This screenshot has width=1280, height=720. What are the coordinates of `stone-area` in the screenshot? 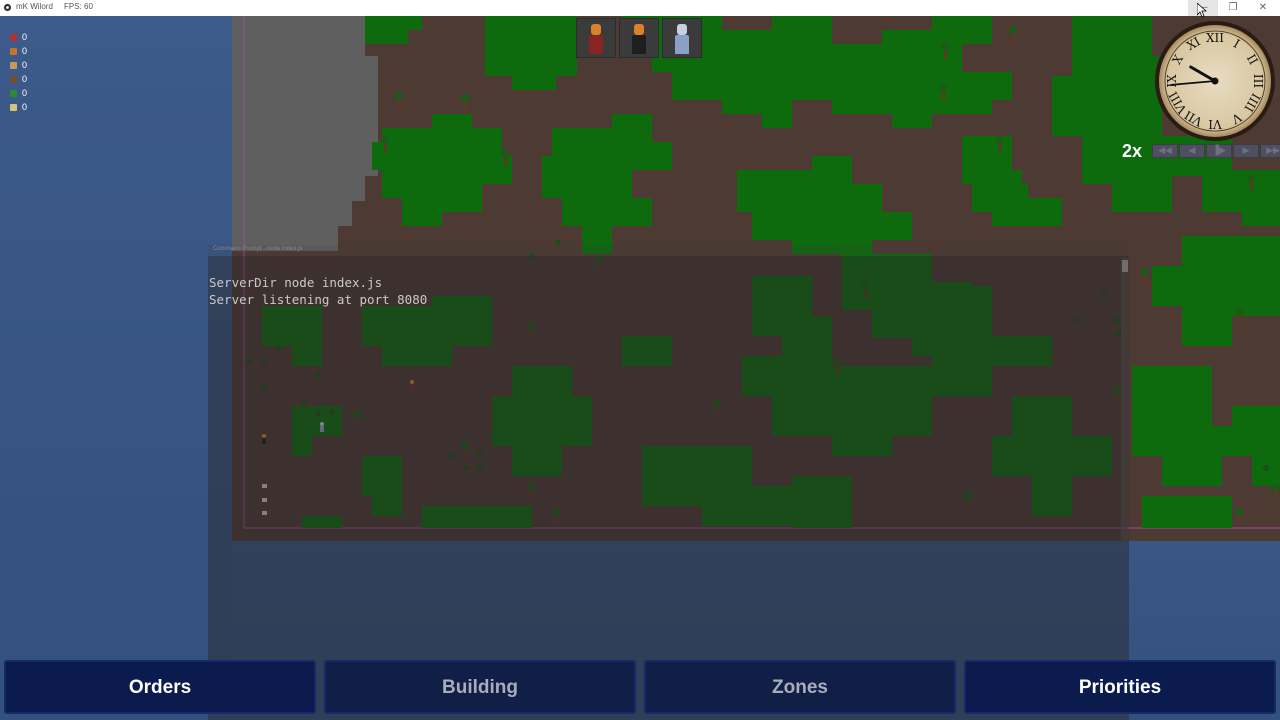 It's located at (305, 133).